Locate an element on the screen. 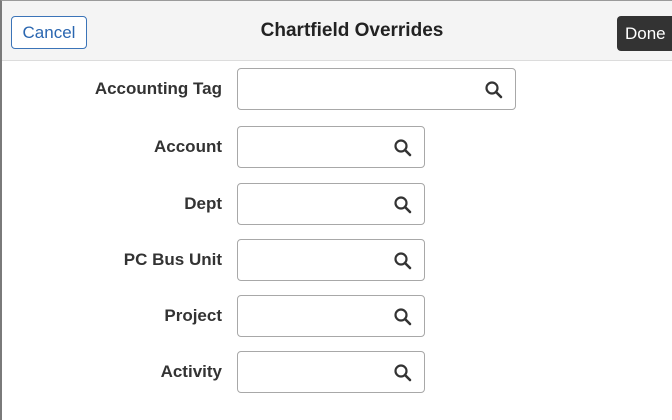 Image resolution: width=672 pixels, height=420 pixels. activity-label: Activity is located at coordinates (191, 371).